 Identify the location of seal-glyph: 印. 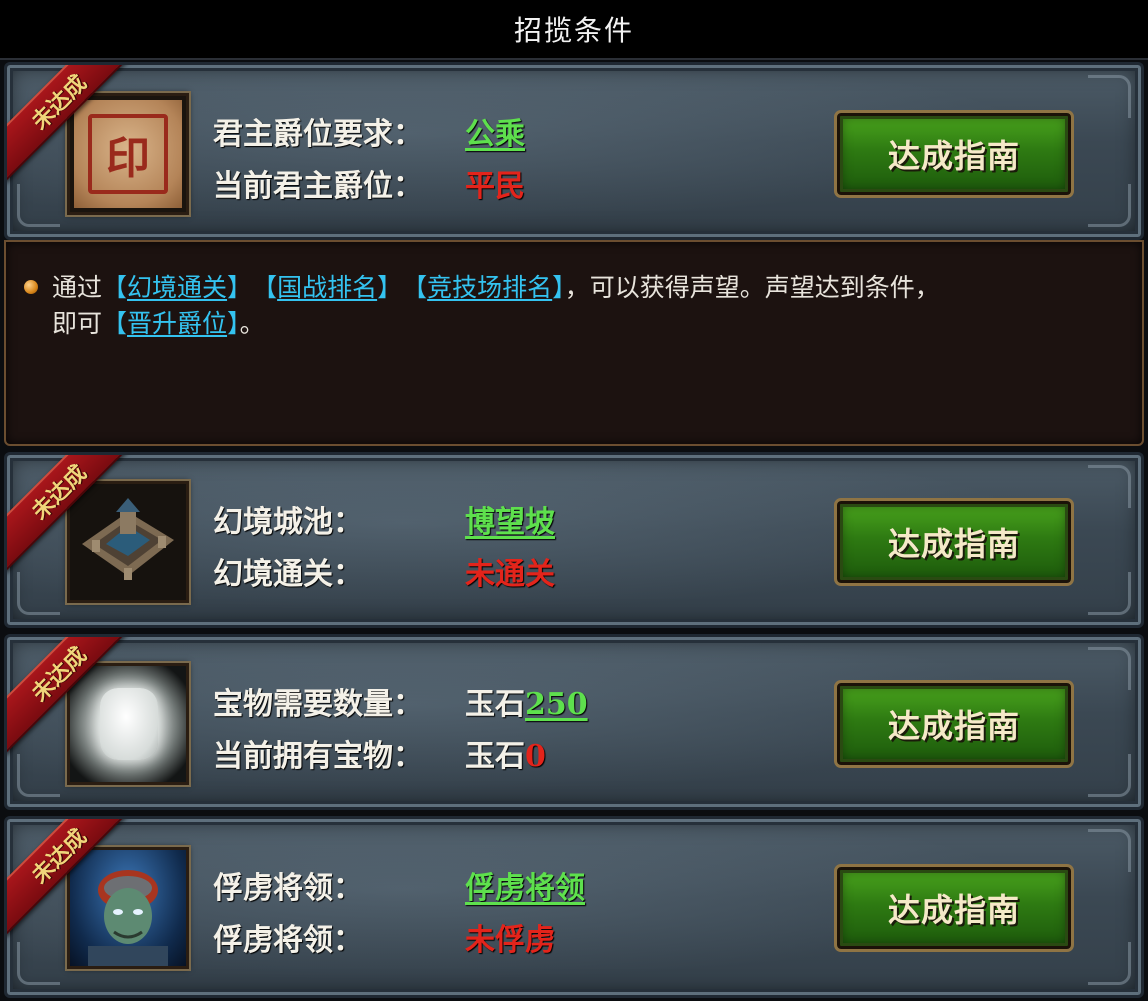
(128, 158).